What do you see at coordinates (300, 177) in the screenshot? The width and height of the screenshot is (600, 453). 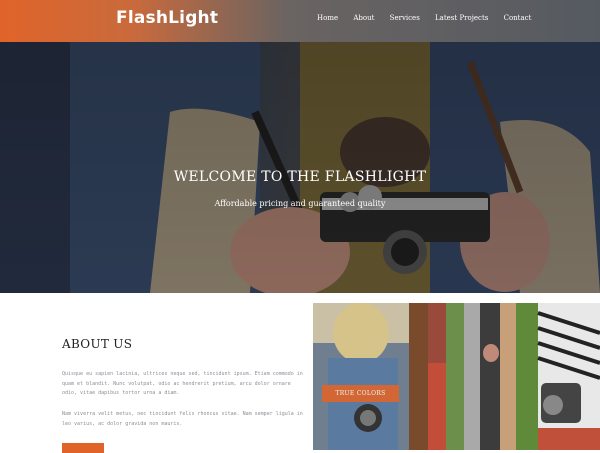 I see `hero-title: WELCOME TO THE FLASHLIGHT` at bounding box center [300, 177].